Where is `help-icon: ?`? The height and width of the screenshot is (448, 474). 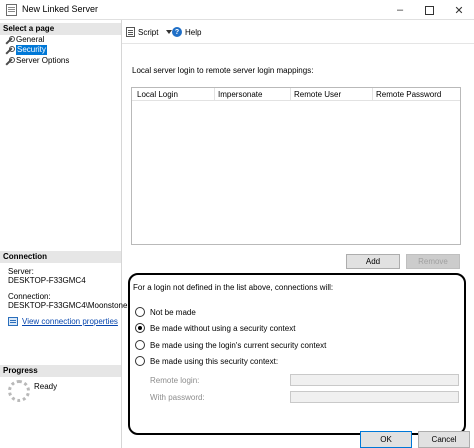
help-icon: ? is located at coordinates (177, 32).